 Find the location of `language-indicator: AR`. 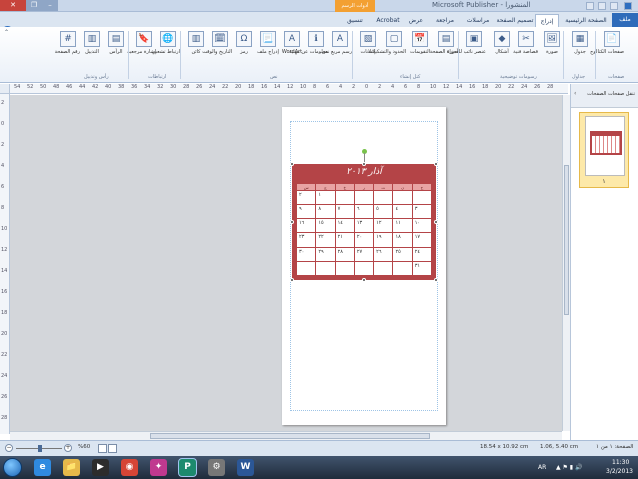

language-indicator: AR is located at coordinates (542, 467).